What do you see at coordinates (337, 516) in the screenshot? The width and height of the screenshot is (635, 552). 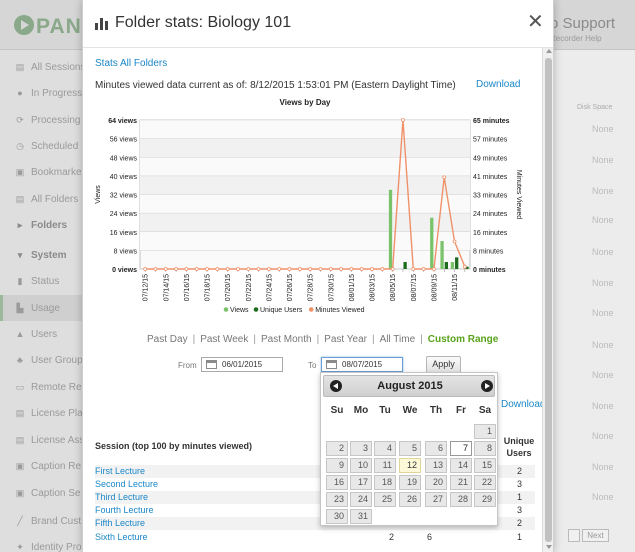 I see `calendar-day: 30` at bounding box center [337, 516].